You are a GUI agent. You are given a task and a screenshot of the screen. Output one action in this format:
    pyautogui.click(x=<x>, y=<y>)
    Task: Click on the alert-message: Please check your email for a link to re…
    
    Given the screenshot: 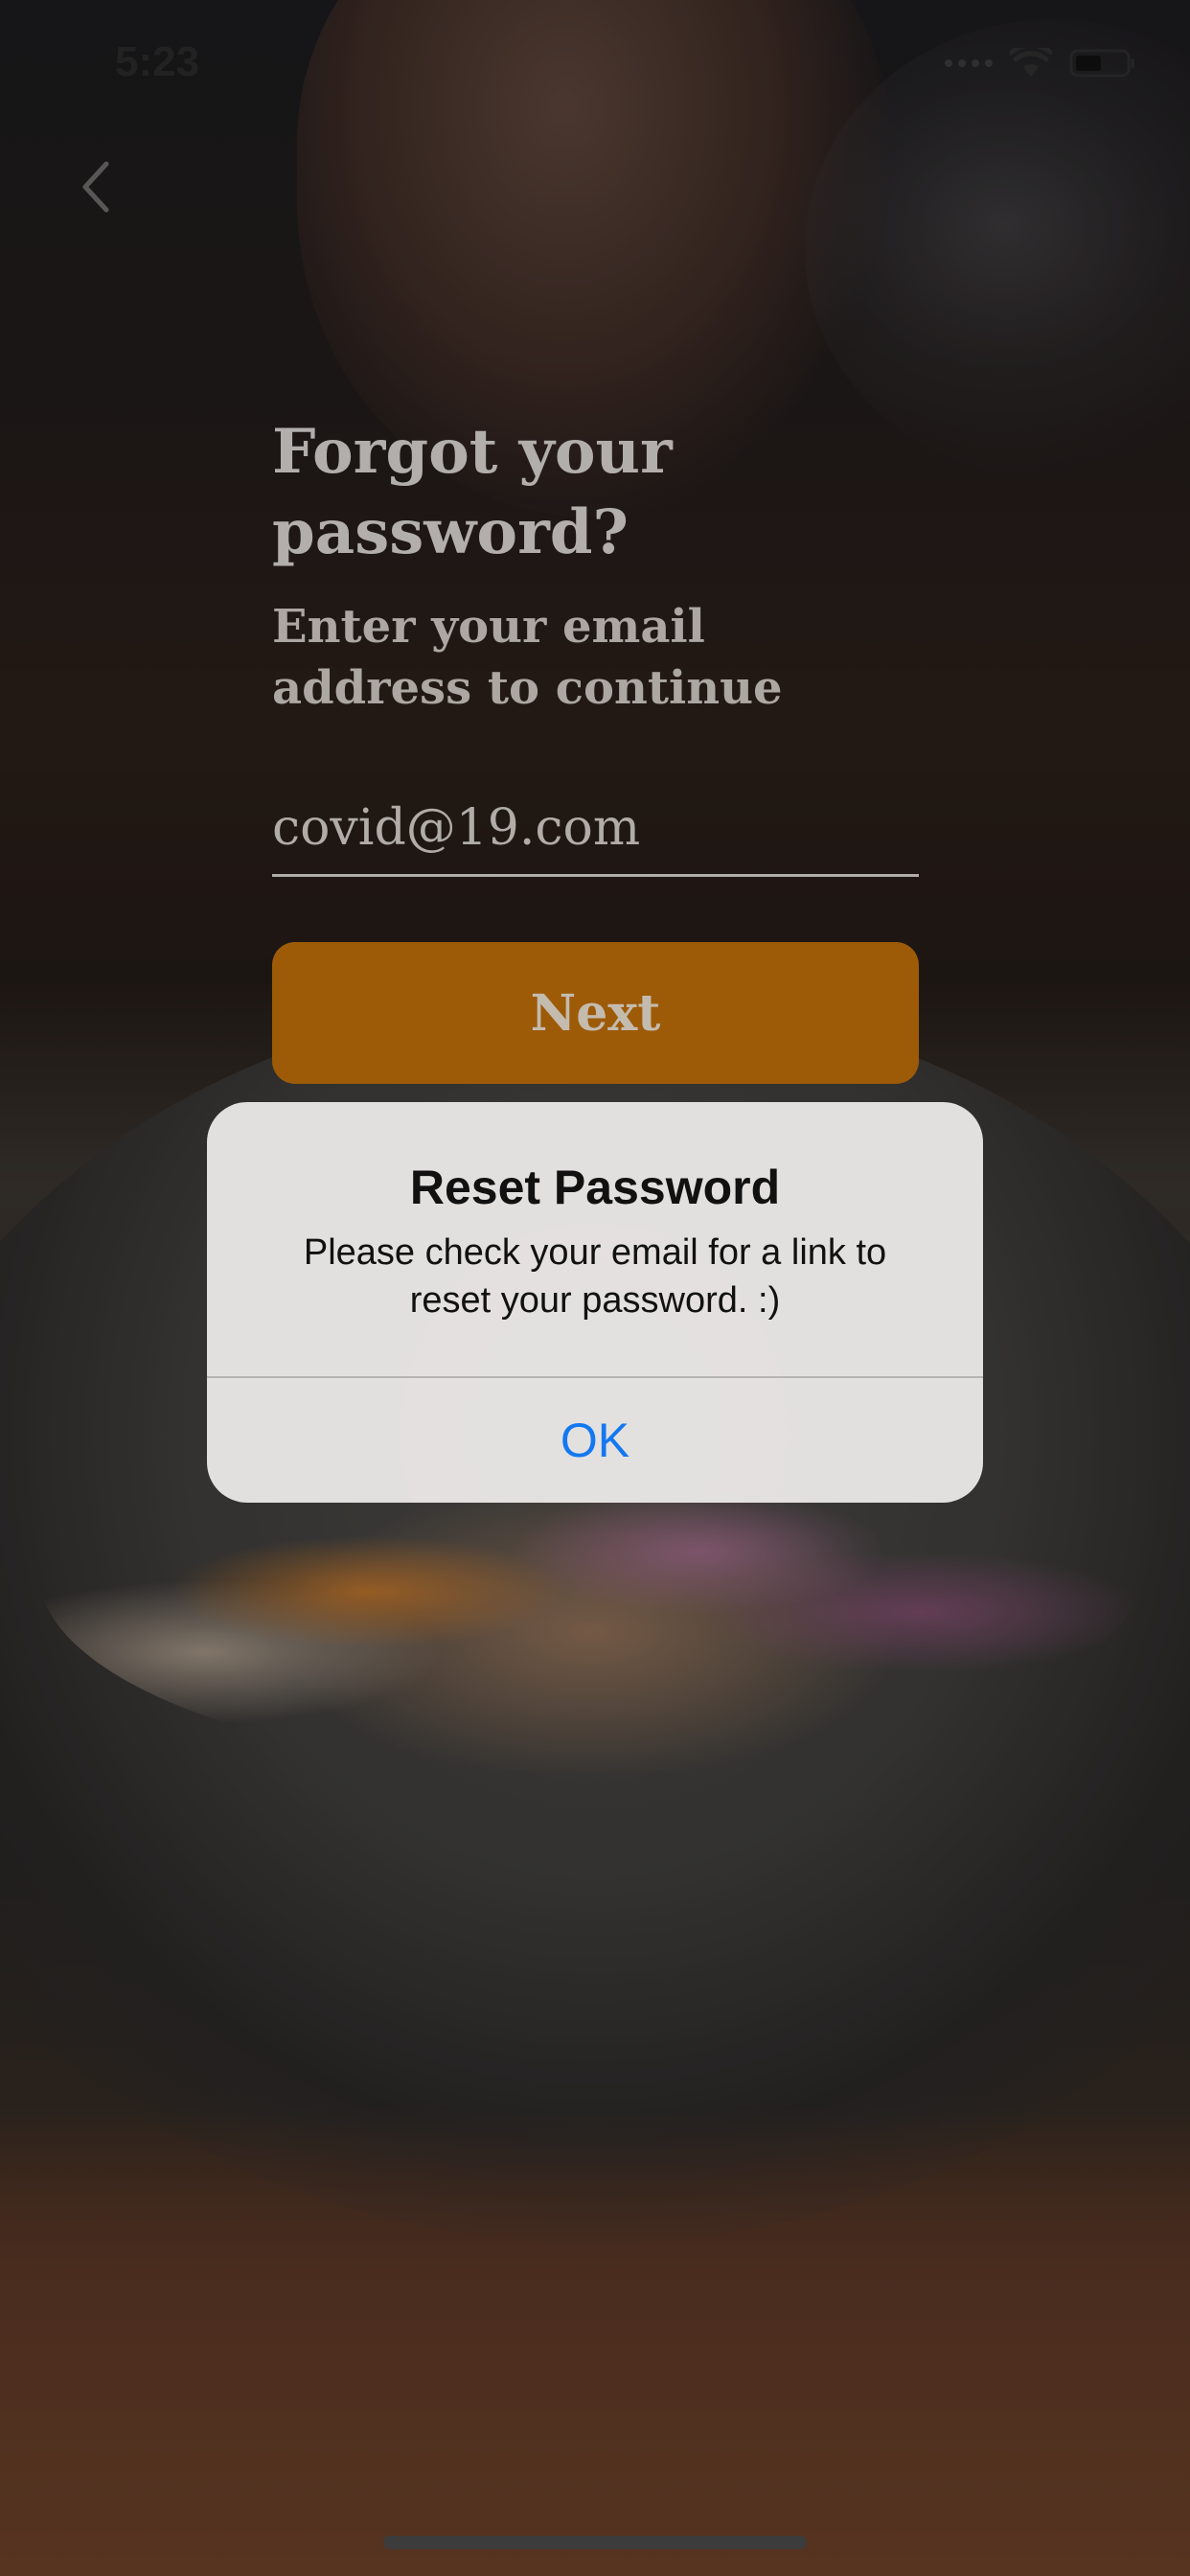 What is the action you would take?
    pyautogui.click(x=595, y=1276)
    